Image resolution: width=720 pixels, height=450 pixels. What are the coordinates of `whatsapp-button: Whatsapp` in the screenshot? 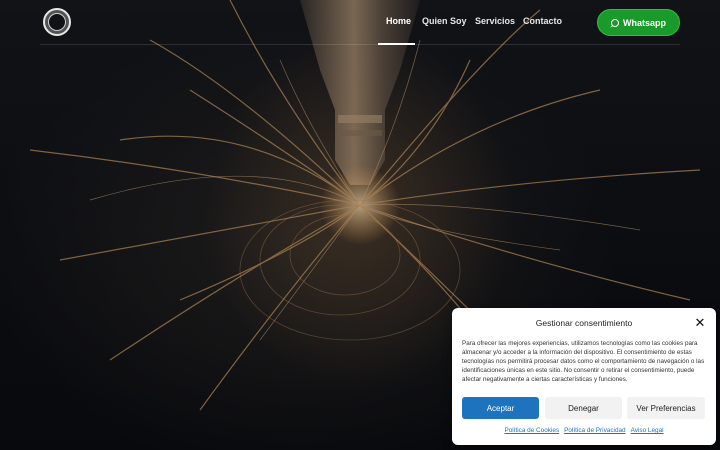 It's located at (638, 22).